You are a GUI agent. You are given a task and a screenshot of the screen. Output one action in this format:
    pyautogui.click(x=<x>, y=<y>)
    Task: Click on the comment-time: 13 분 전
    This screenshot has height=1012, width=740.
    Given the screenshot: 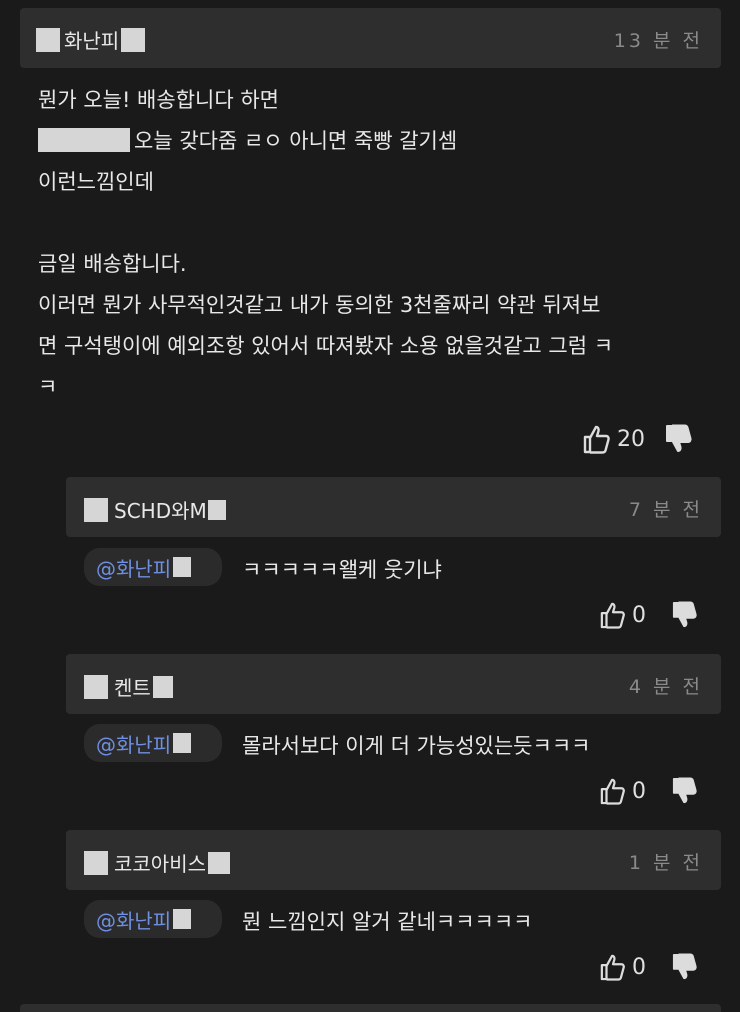 What is the action you would take?
    pyautogui.click(x=658, y=41)
    